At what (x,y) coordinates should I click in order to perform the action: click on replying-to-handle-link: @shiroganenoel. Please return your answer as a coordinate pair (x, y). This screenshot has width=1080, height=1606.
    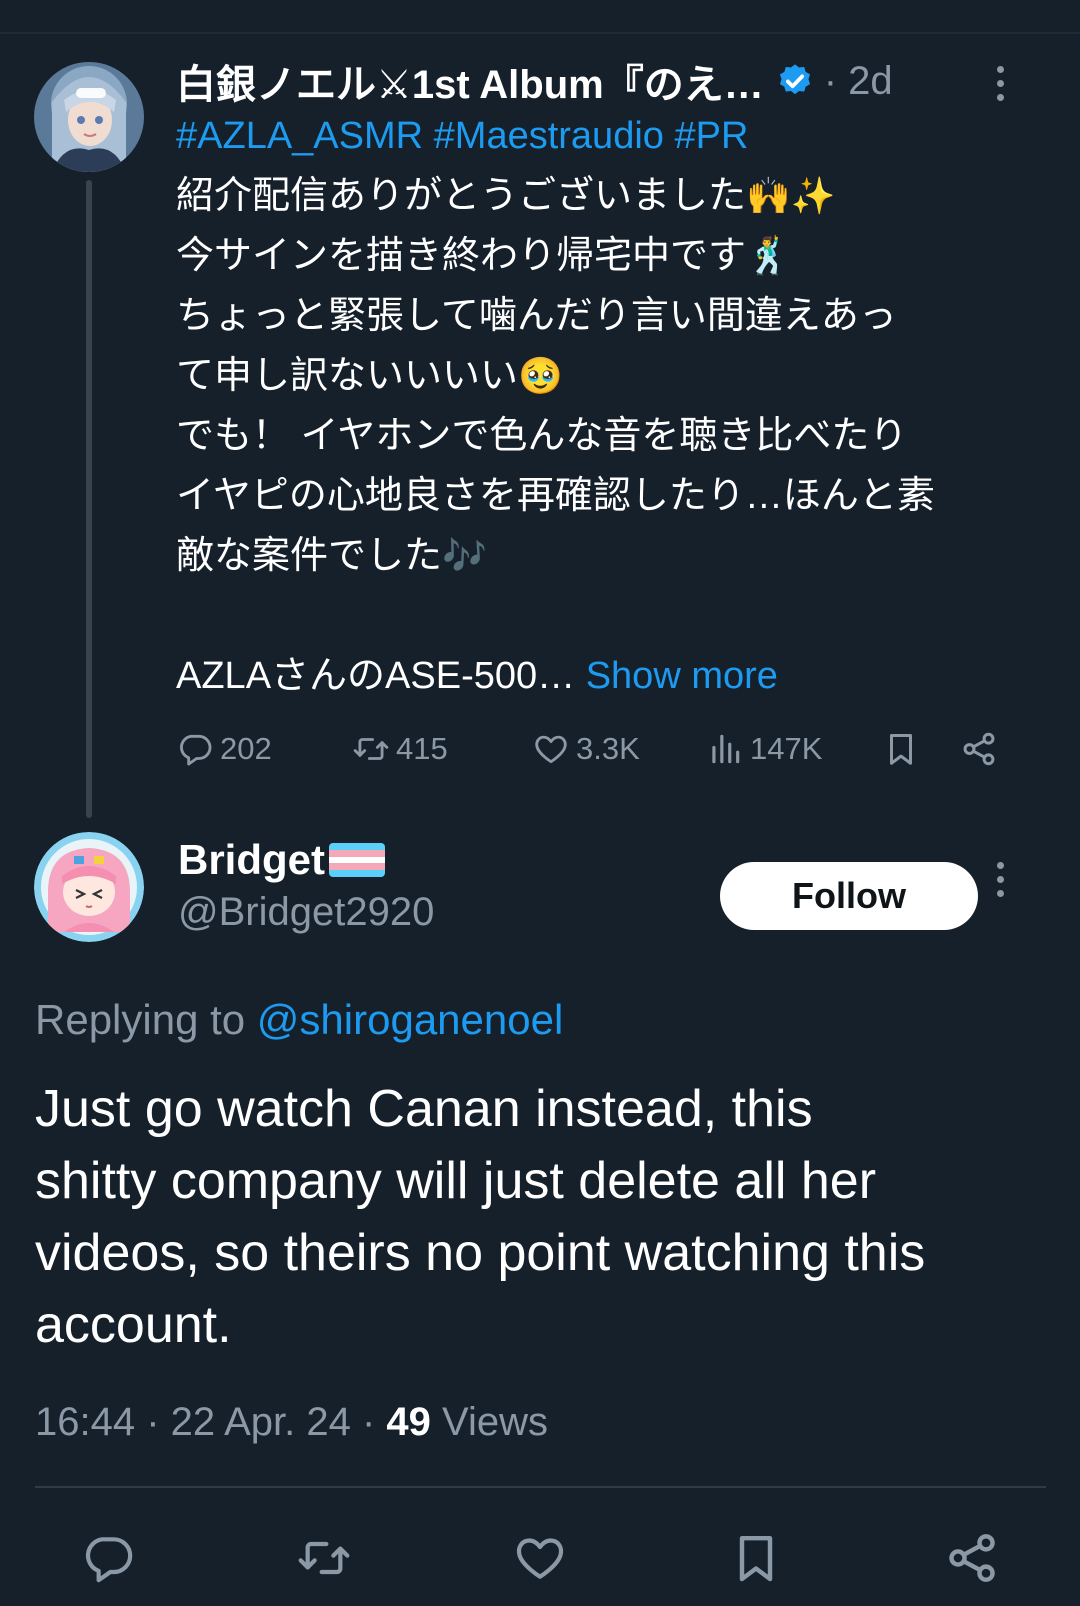
    Looking at the image, I should click on (410, 1019).